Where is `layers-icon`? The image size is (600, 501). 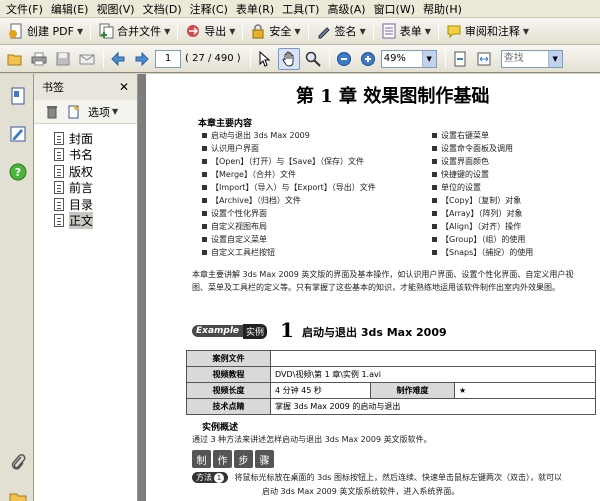 layers-icon is located at coordinates (18, 493).